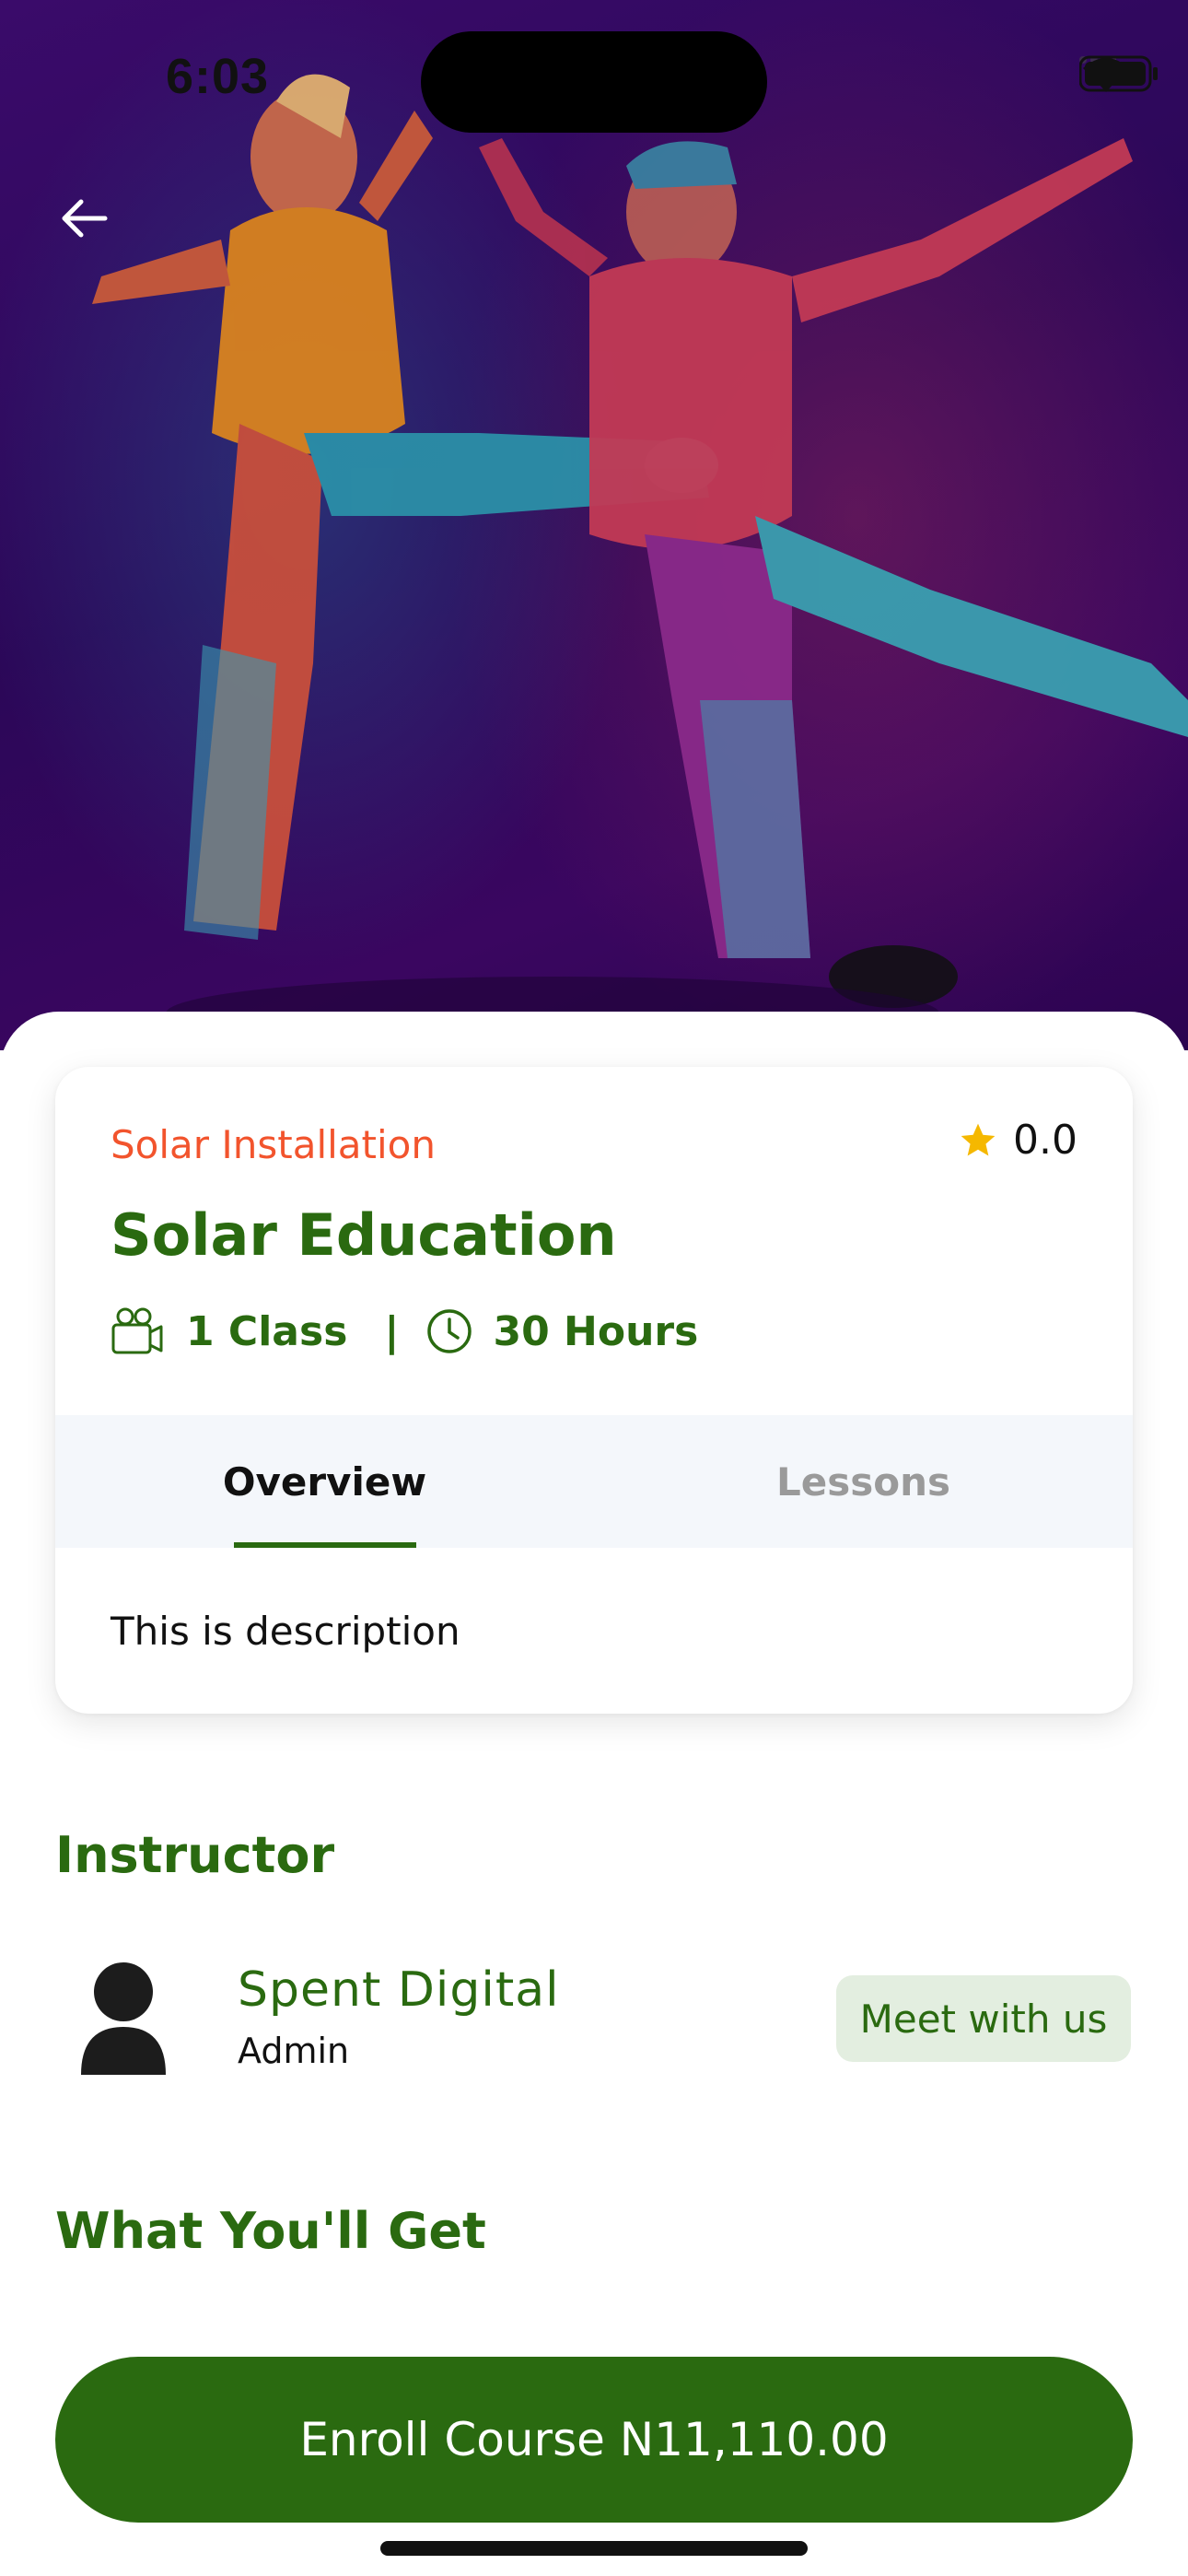 This screenshot has width=1188, height=2576. I want to click on course-duration: 30 Hours, so click(596, 1331).